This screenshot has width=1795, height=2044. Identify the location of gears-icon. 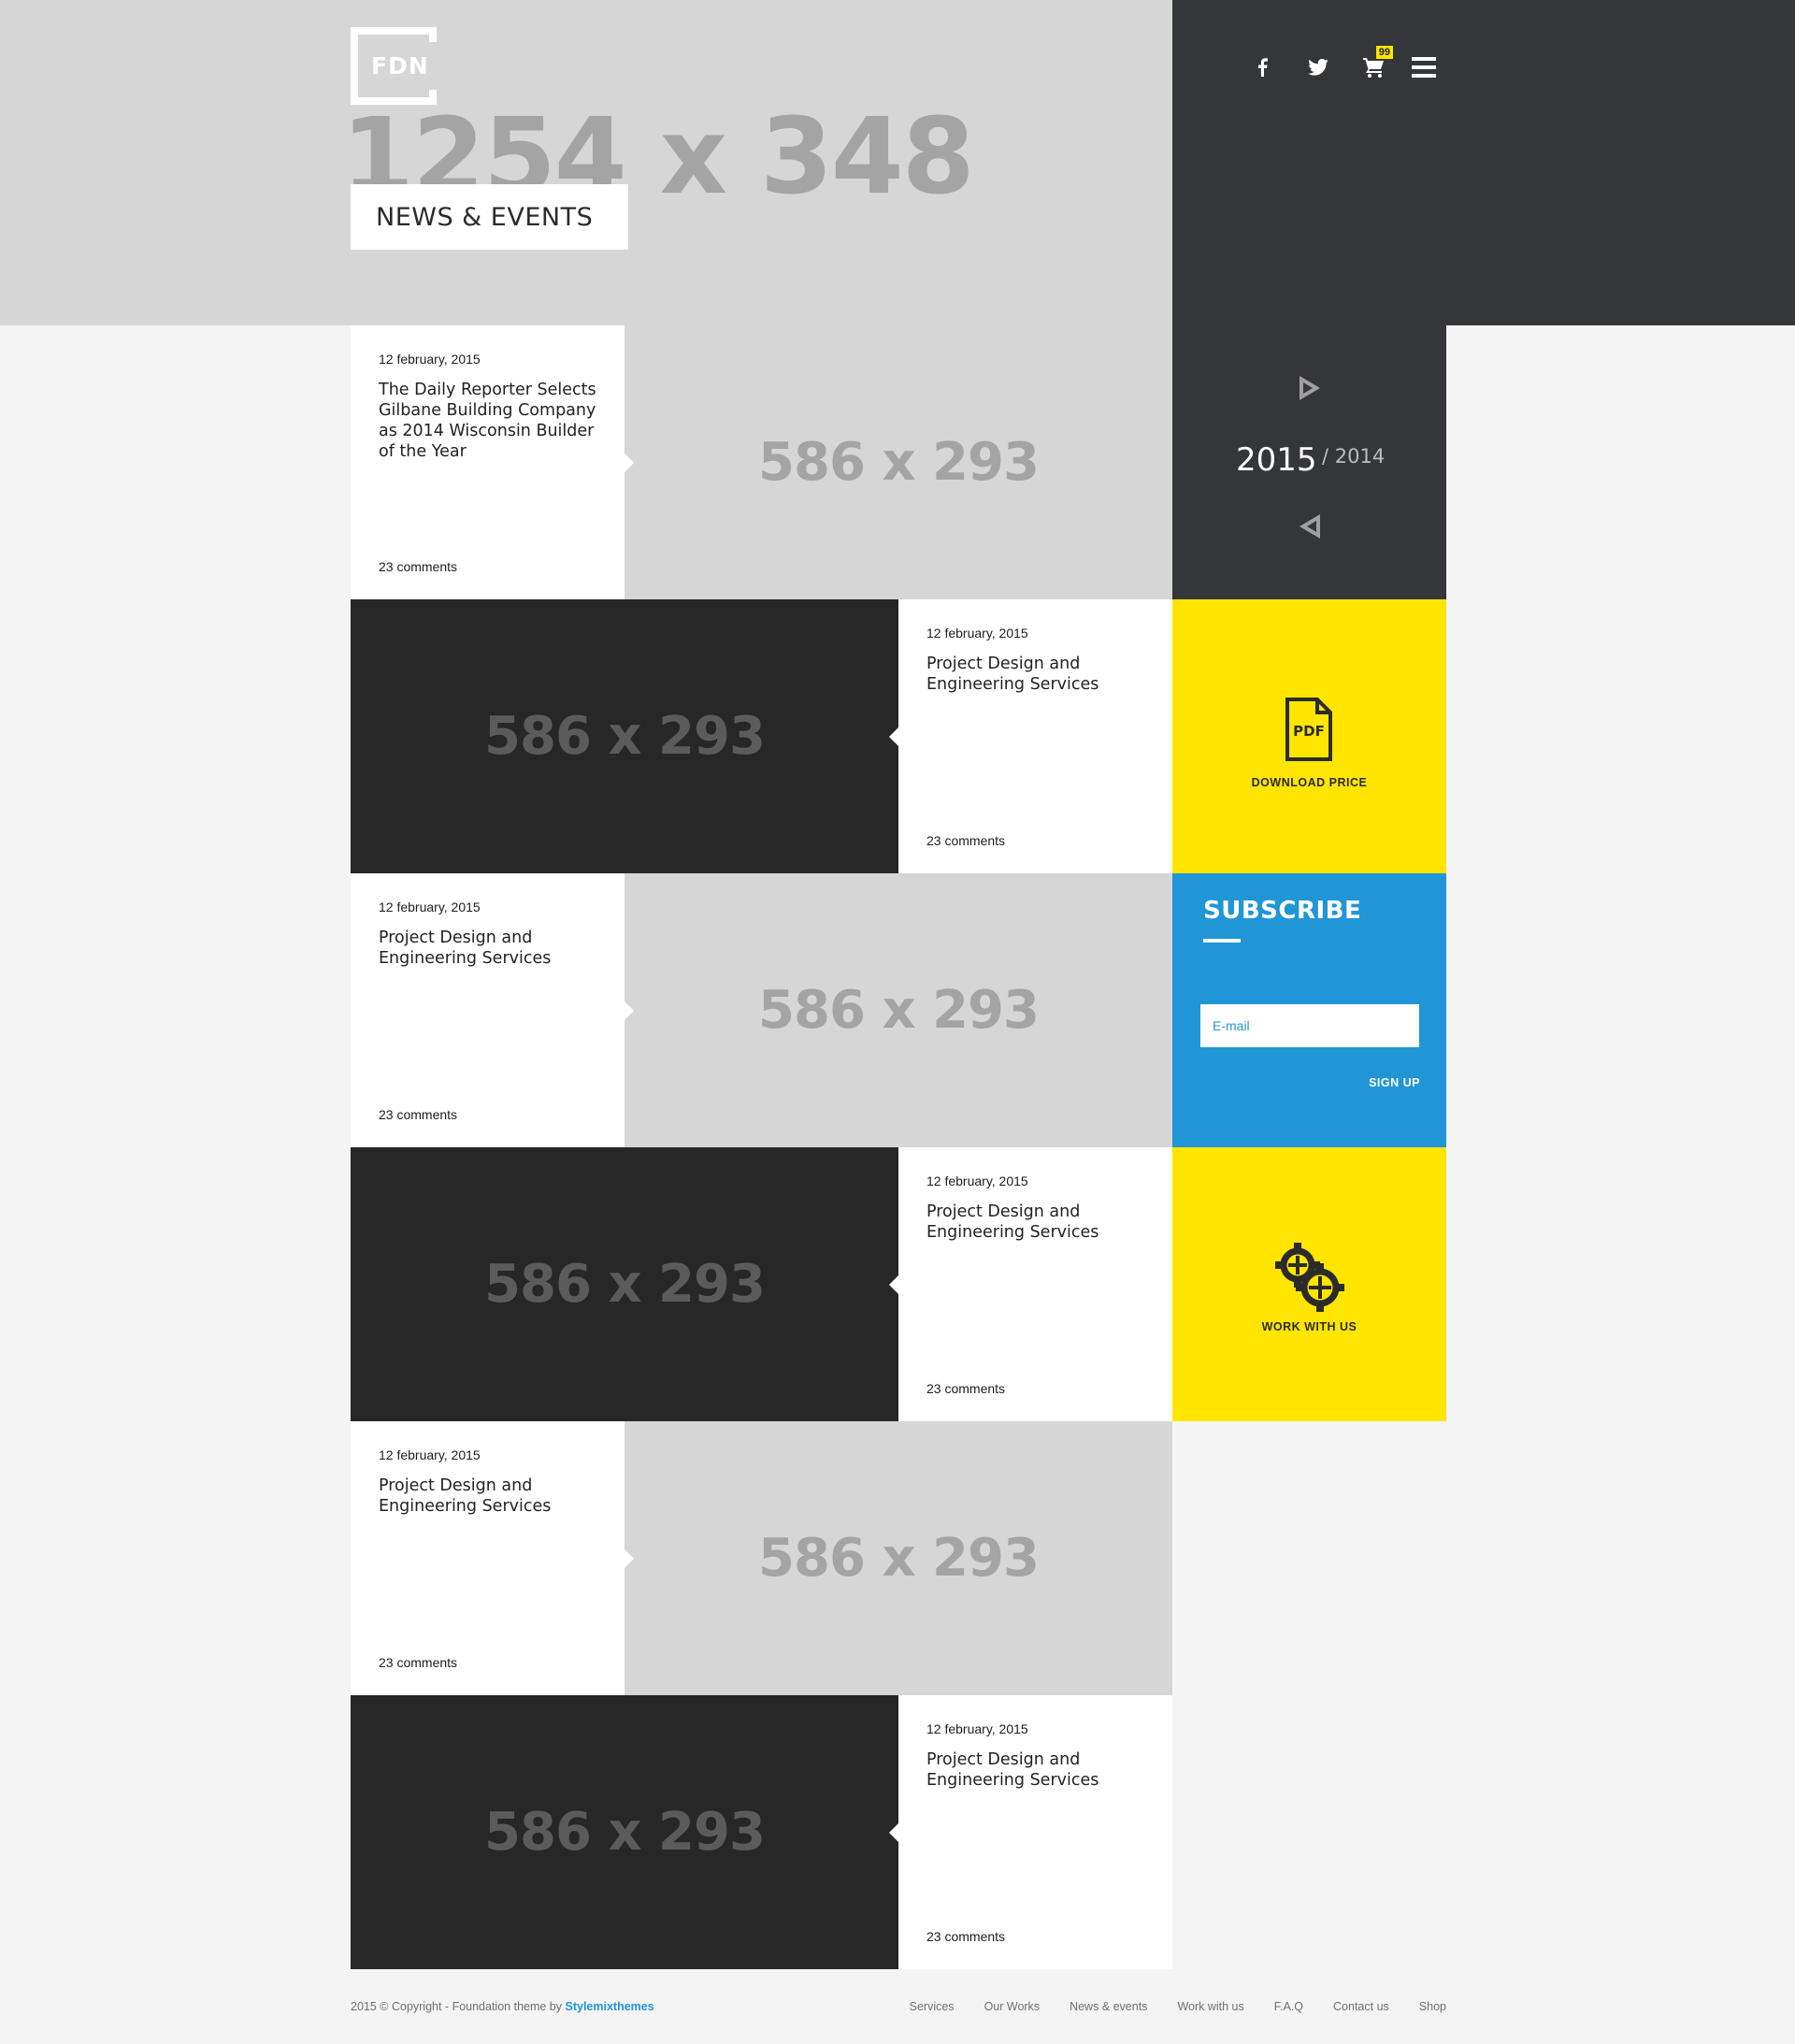
(1310, 1277).